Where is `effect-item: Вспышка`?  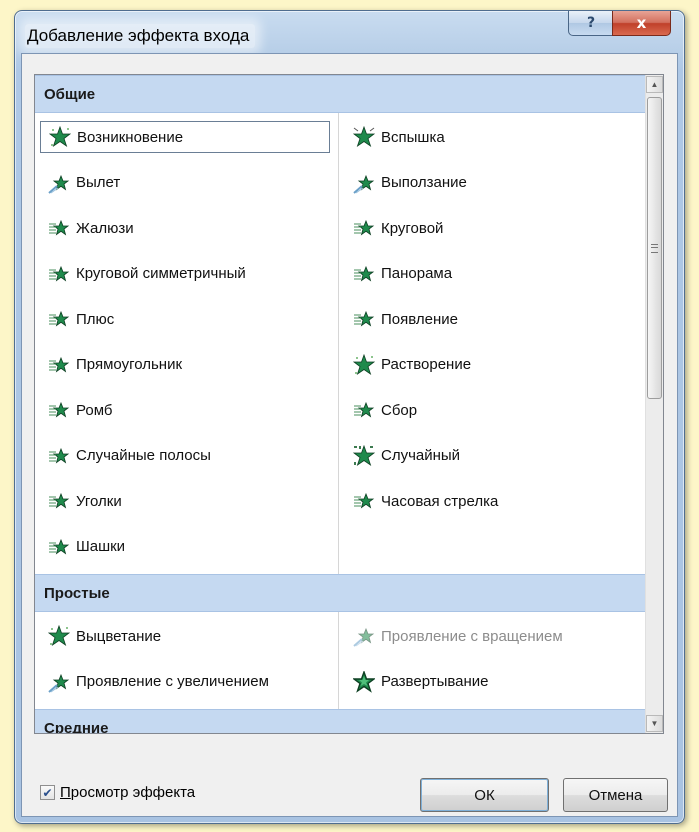 effect-item: Вспышка is located at coordinates (490, 137).